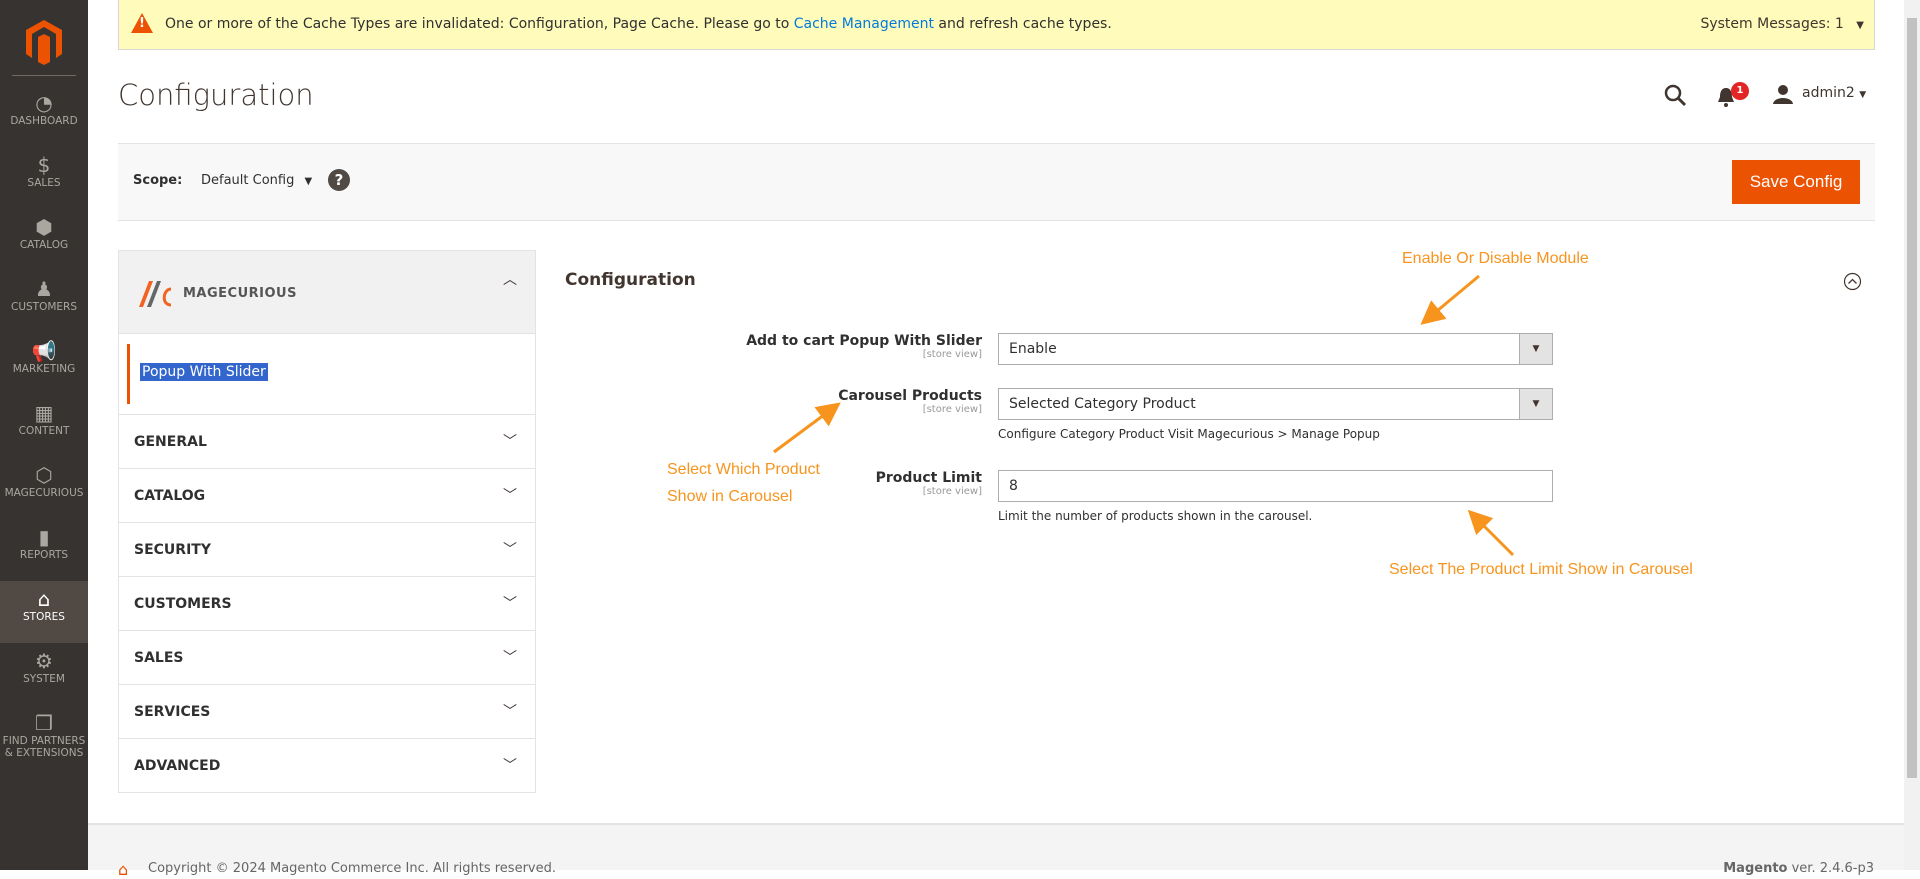 This screenshot has width=1920, height=879. I want to click on help-icon: ?, so click(339, 180).